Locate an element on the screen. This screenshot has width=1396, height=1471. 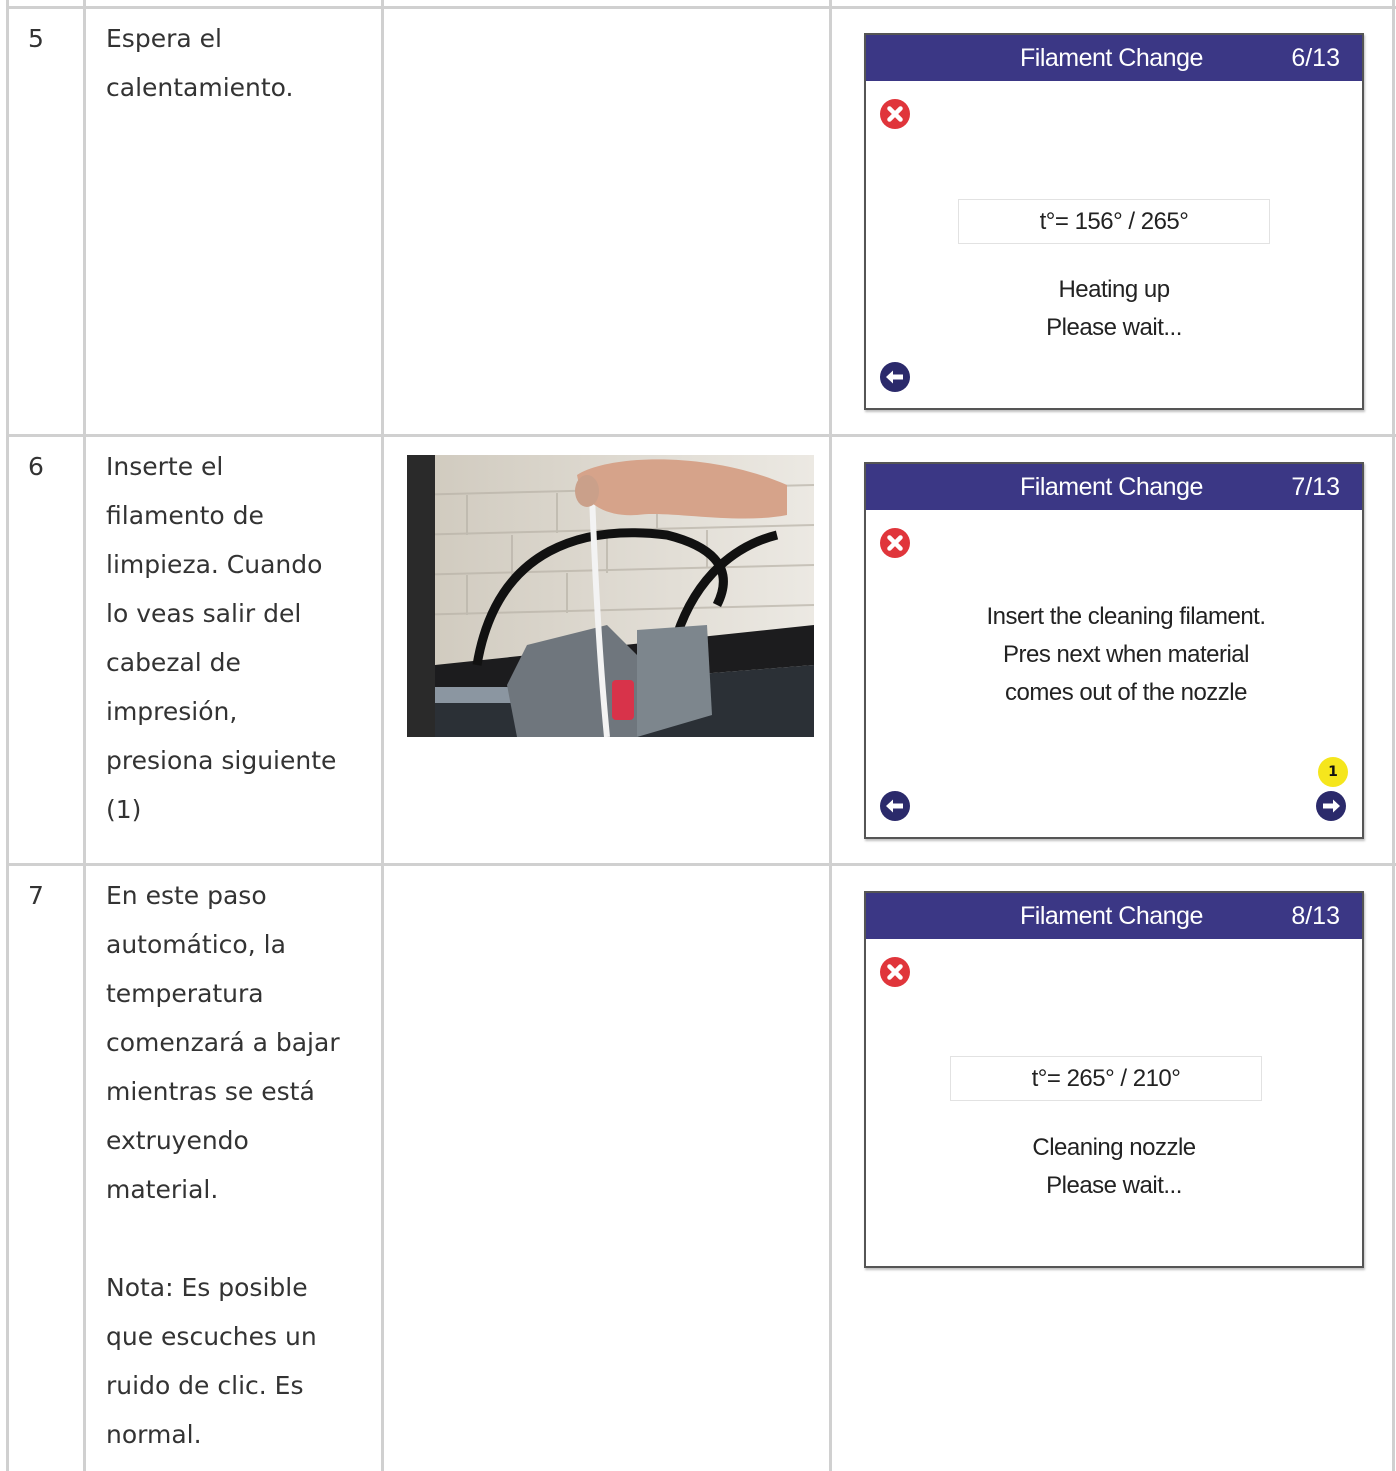
step-description: Espera el calentamiento. is located at coordinates (200, 63).